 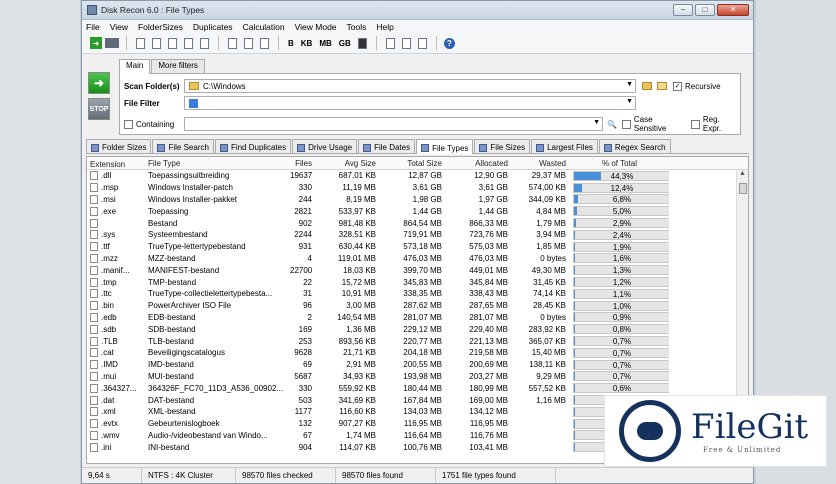 I want to click on tab-file-types: File Types, so click(x=445, y=146).